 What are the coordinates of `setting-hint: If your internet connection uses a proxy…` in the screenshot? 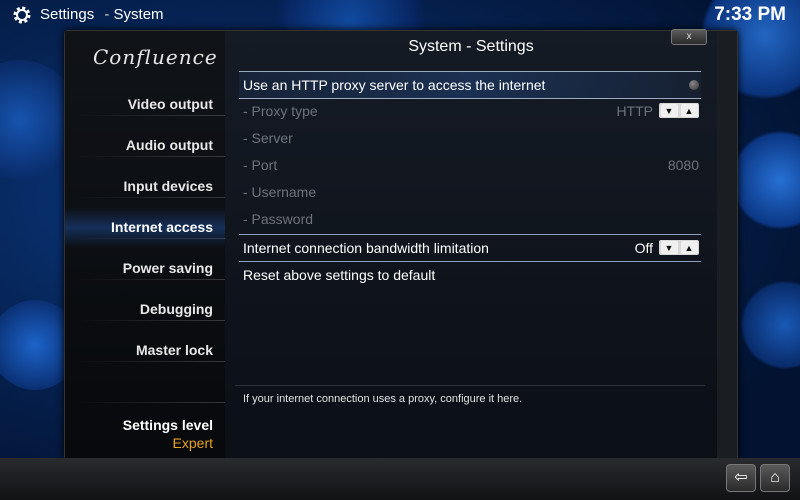 It's located at (383, 399).